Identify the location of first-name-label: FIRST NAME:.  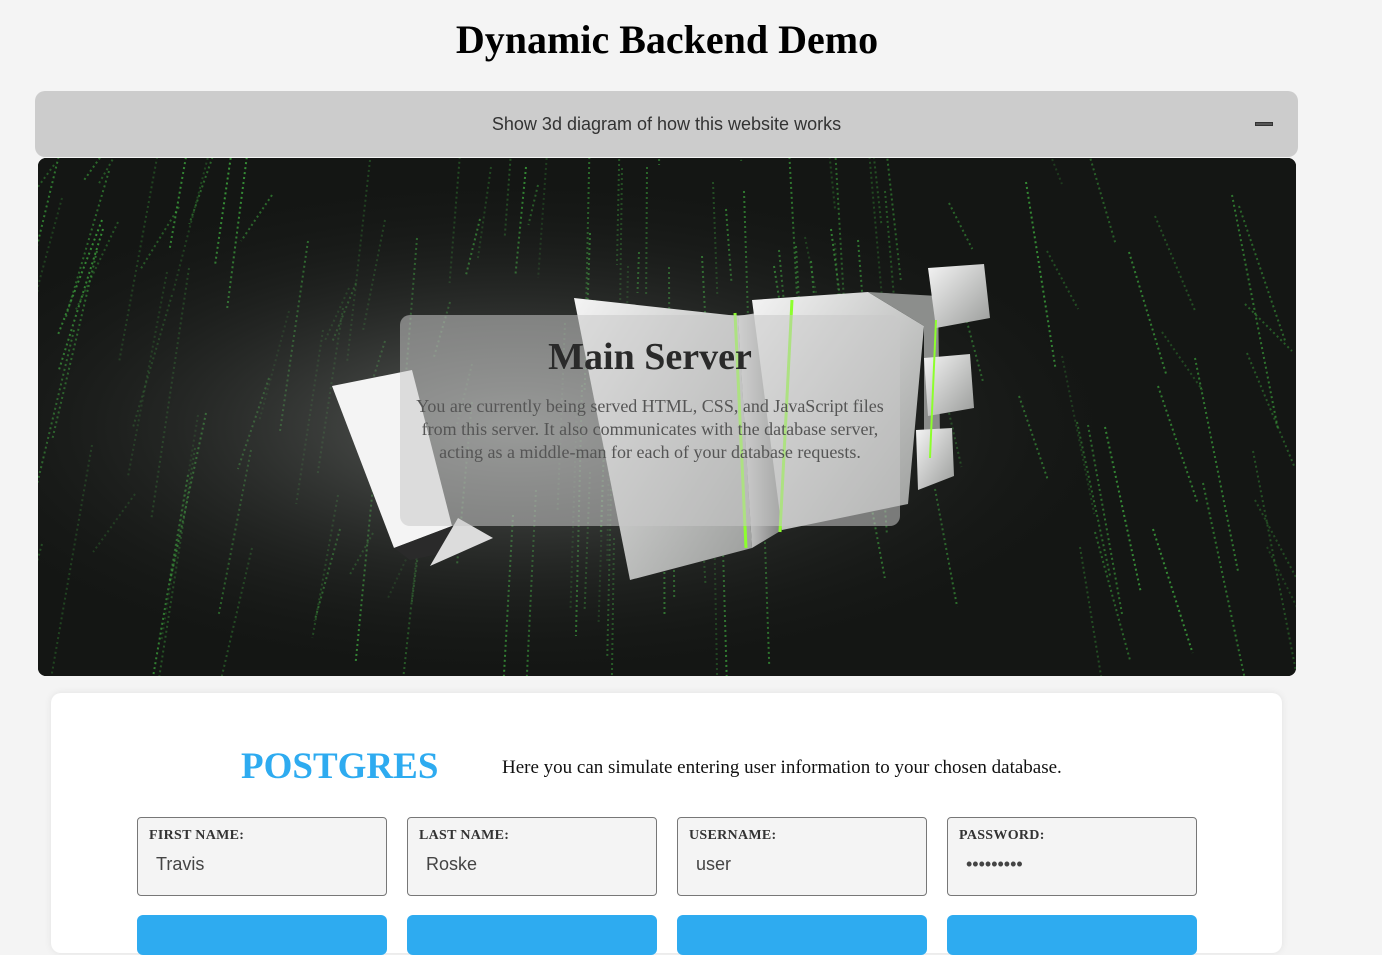
(196, 836).